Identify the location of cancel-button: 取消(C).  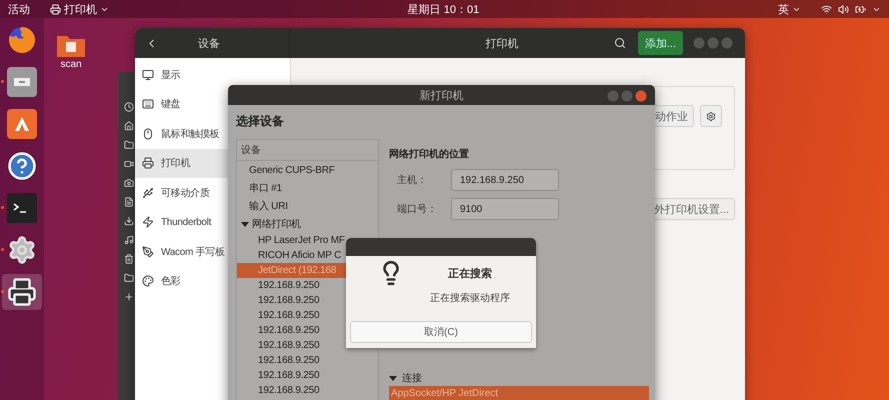
(441, 332).